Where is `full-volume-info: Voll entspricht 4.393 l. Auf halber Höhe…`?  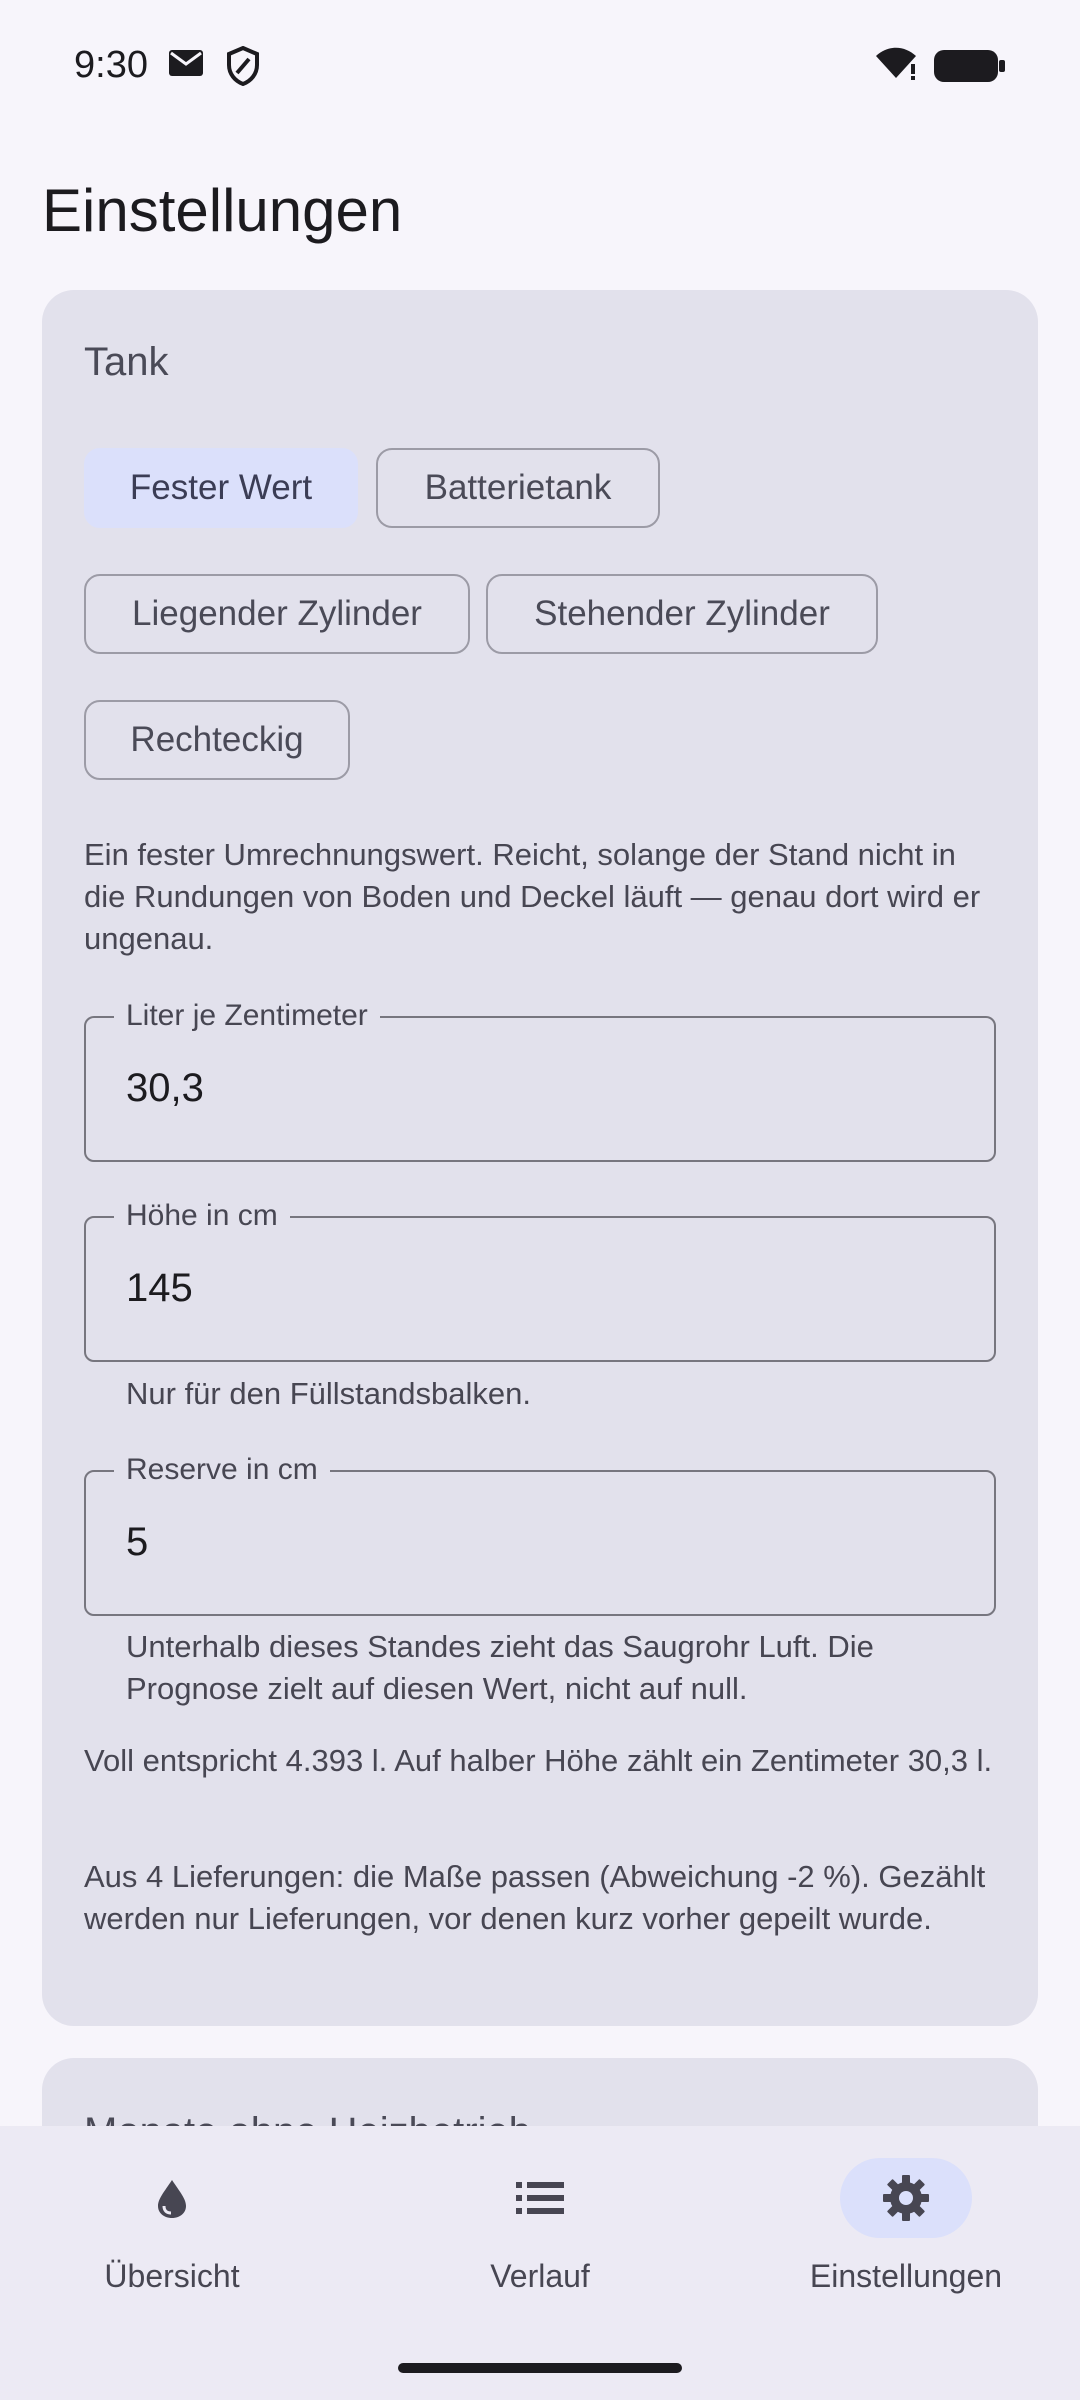 full-volume-info: Voll entspricht 4.393 l. Auf halber Höhe… is located at coordinates (538, 1760).